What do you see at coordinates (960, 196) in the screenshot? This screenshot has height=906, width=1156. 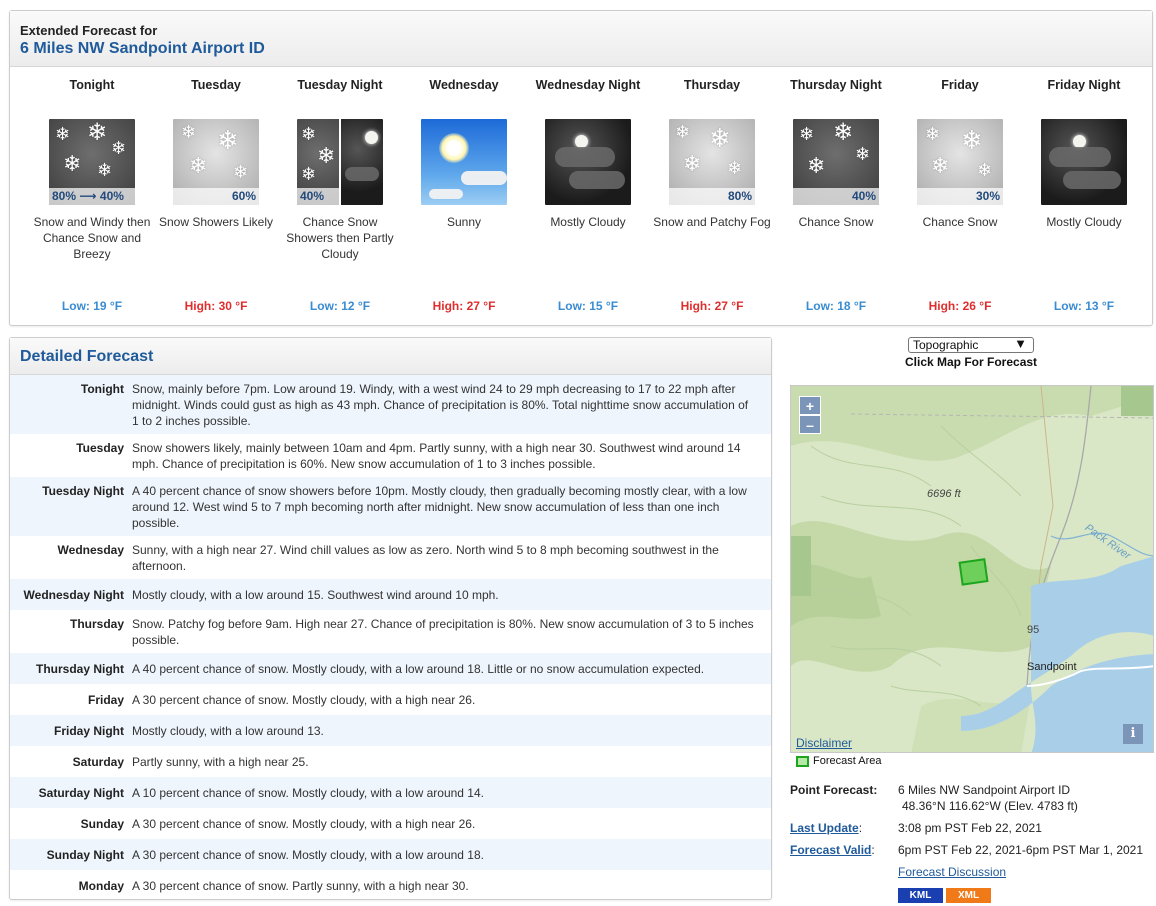 I see `precip-chance: 30%` at bounding box center [960, 196].